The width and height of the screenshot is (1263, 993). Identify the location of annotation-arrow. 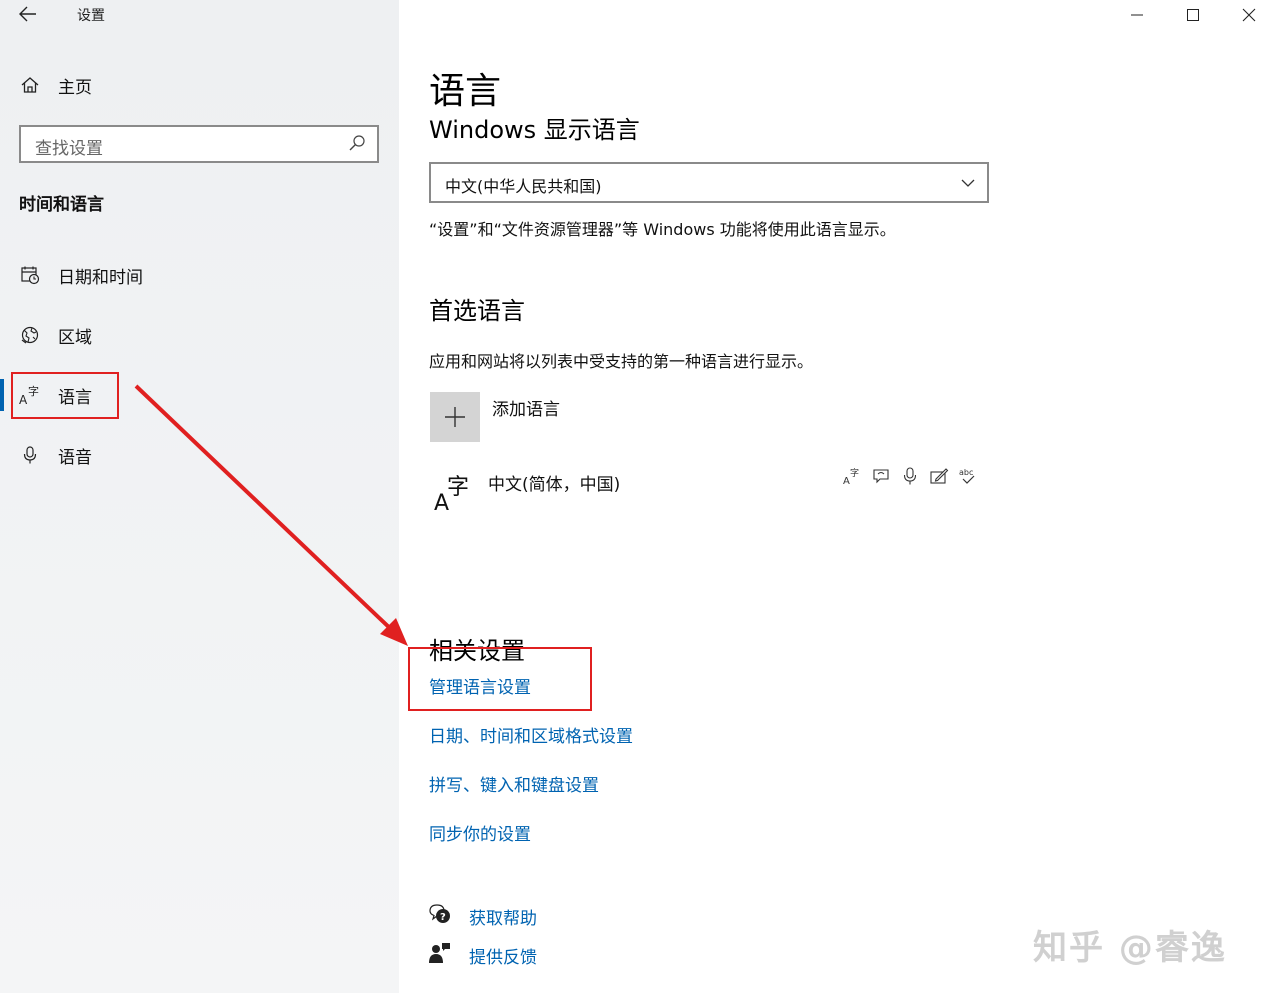
(271, 515).